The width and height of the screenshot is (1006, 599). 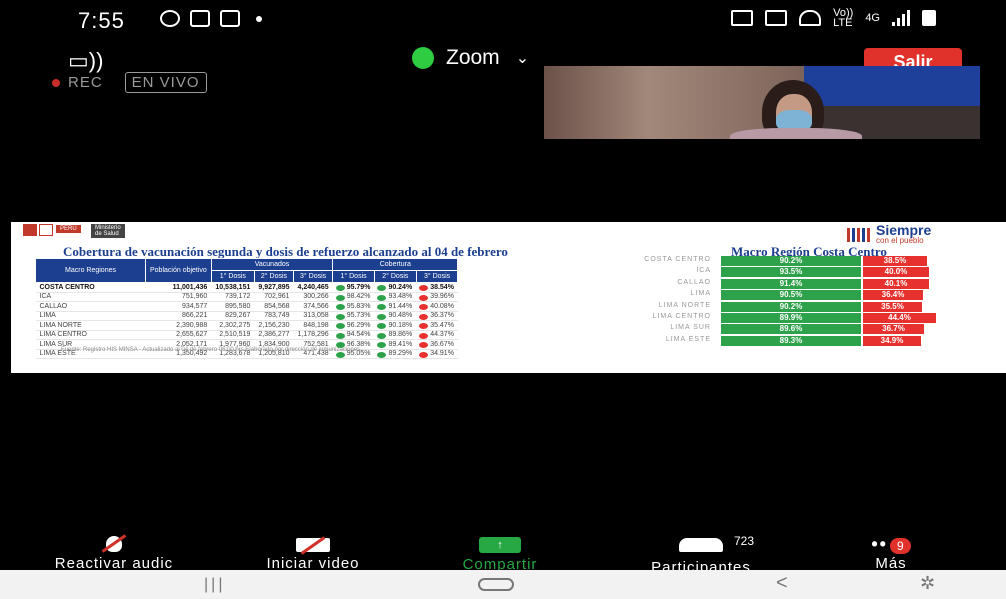 I want to click on unmute-button: Reactivar audic, so click(x=114, y=551).